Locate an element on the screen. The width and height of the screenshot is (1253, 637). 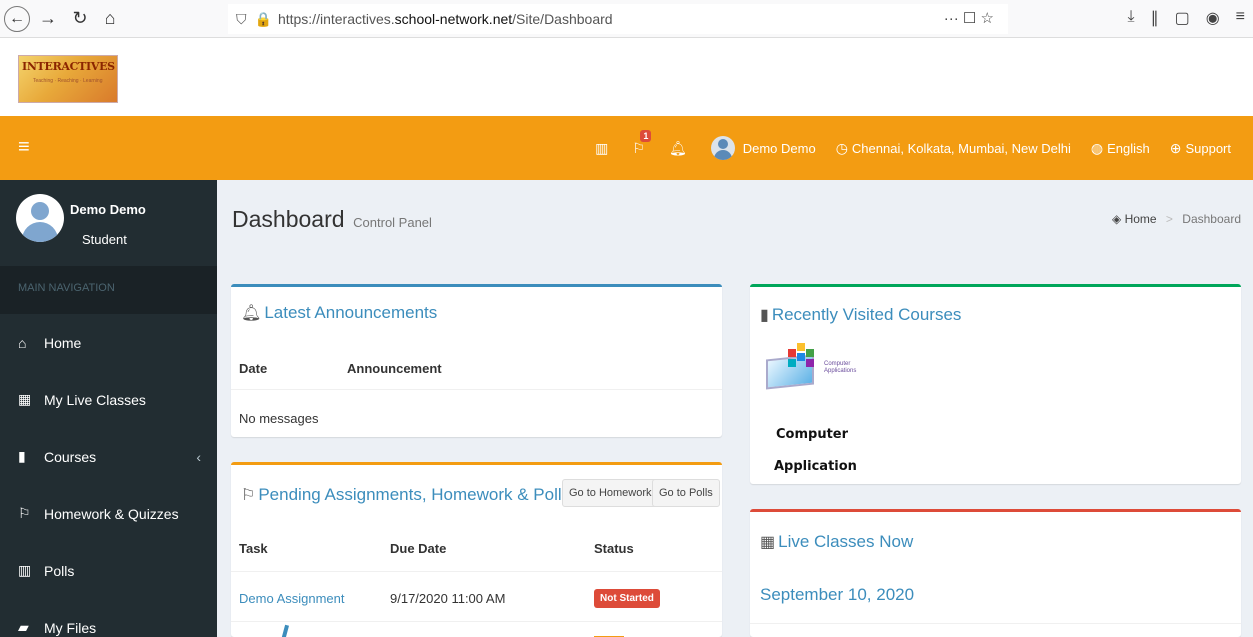
announcements-title: Latest Announcements is located at coordinates (351, 312).